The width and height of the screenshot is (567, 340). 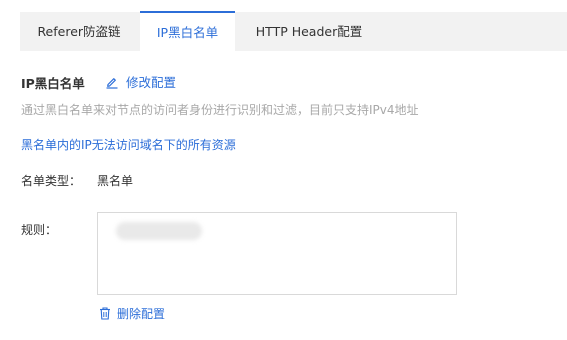 I want to click on section-title: IP黑白名单, so click(x=53, y=83).